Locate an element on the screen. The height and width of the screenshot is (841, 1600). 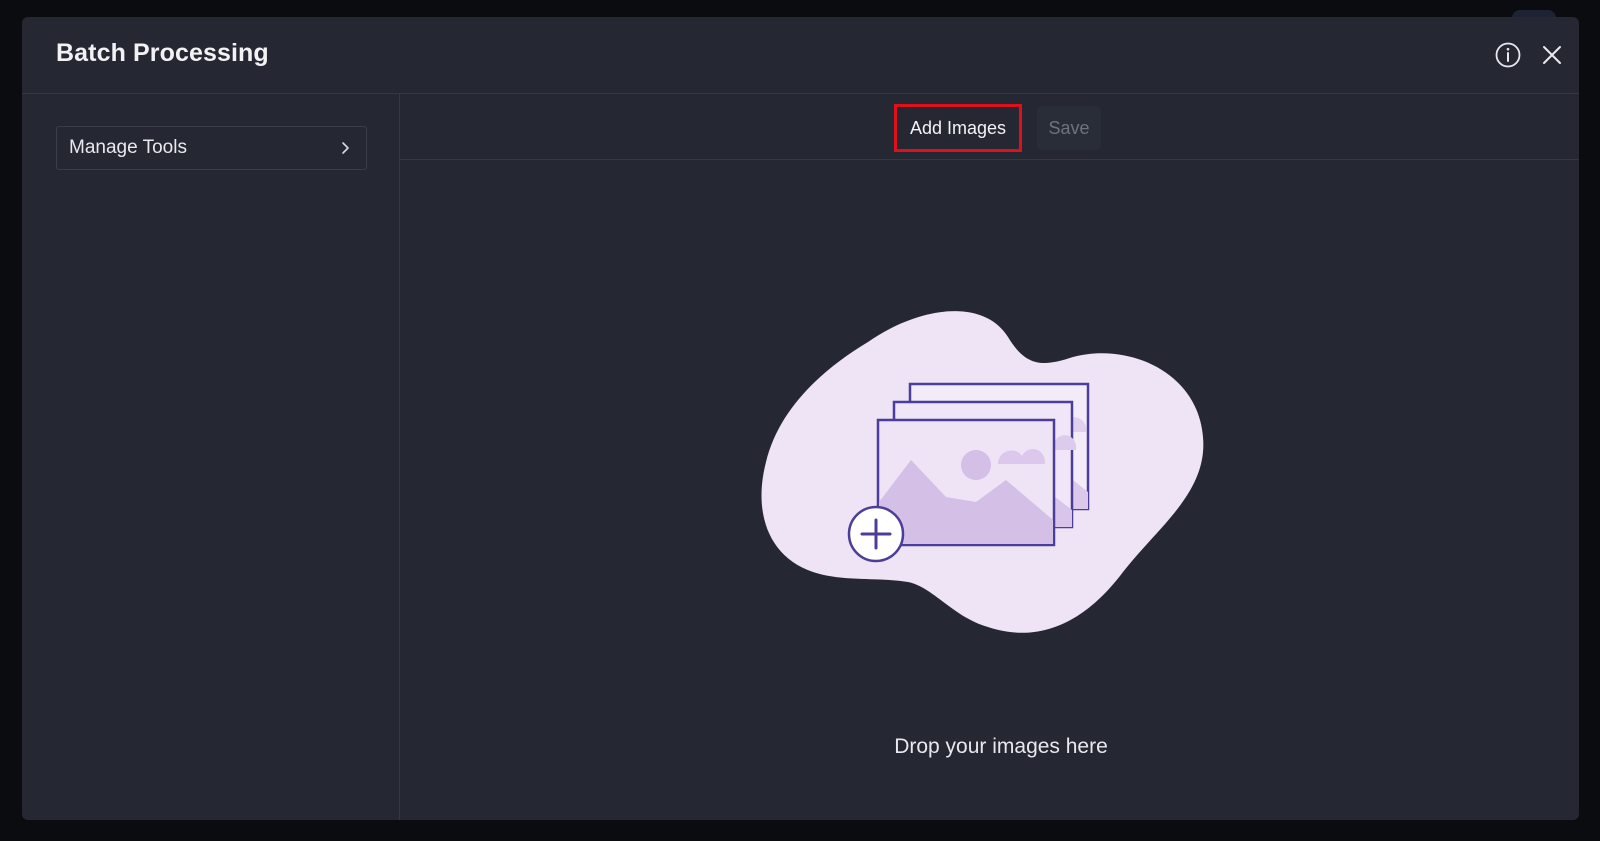
manage-tools-label: Manage Tools is located at coordinates (128, 147).